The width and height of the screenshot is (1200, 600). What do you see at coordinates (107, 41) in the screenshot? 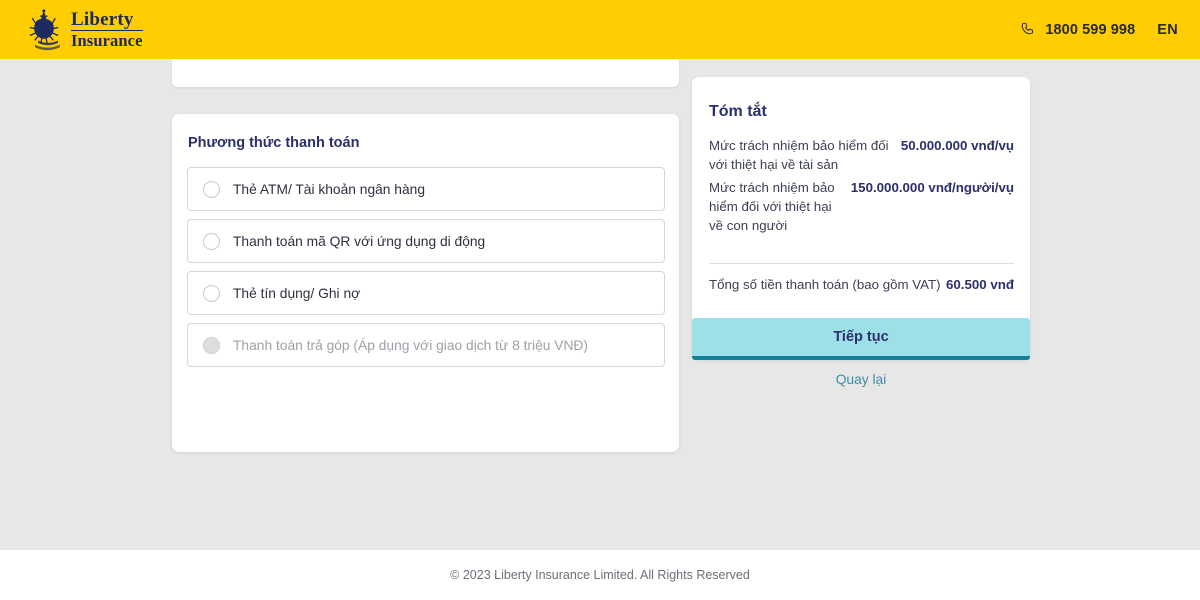
I see `brand-line-2: Insurance` at bounding box center [107, 41].